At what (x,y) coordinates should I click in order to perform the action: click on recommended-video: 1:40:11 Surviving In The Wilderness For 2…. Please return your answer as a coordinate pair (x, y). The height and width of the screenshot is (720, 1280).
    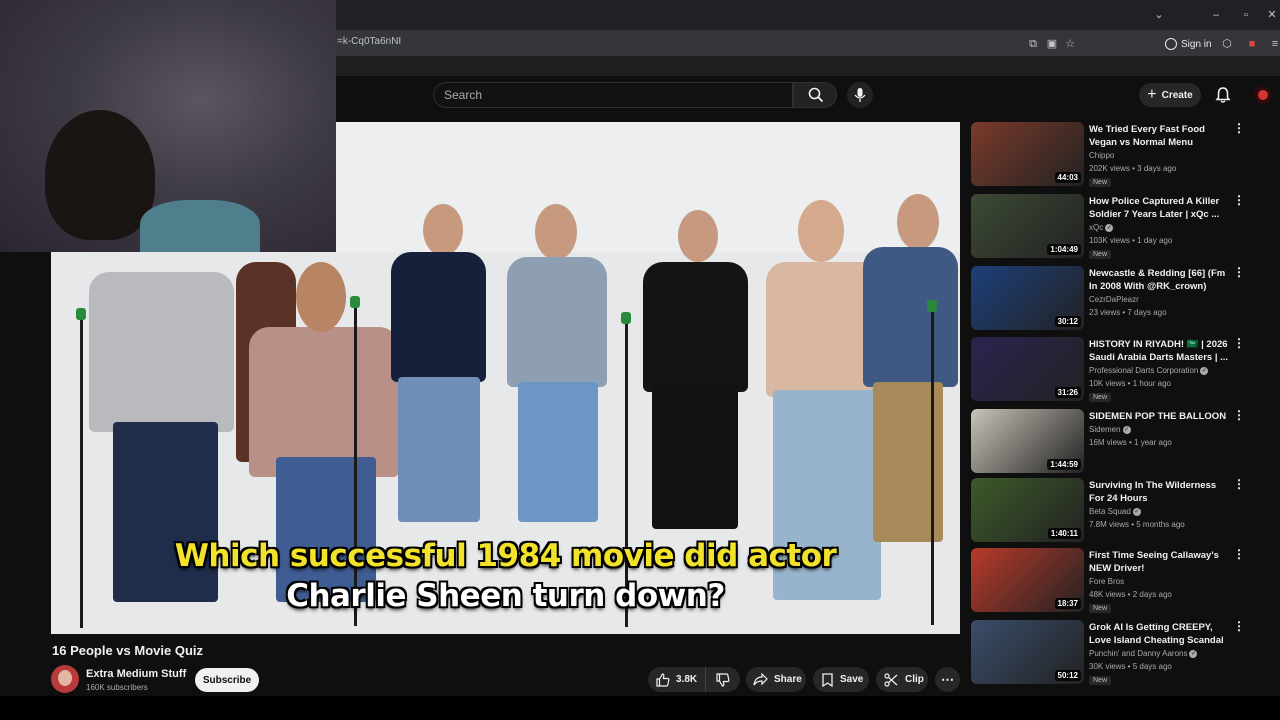
    Looking at the image, I should click on (1111, 510).